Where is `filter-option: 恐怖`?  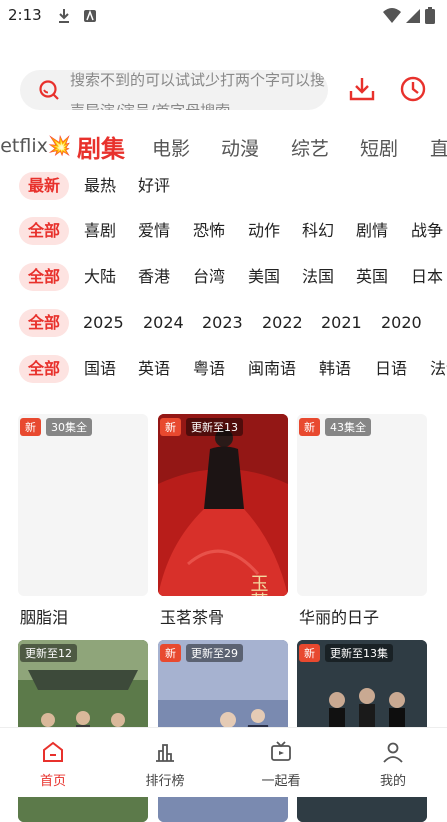 filter-option: 恐怖 is located at coordinates (209, 231).